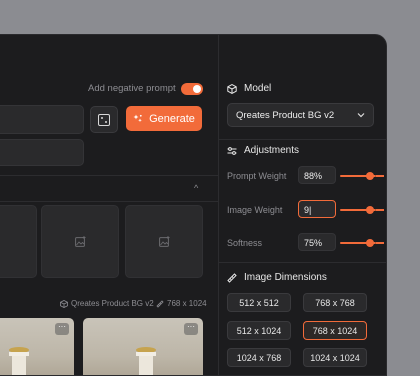  I want to click on chevron-up-icon: ^, so click(196, 188).